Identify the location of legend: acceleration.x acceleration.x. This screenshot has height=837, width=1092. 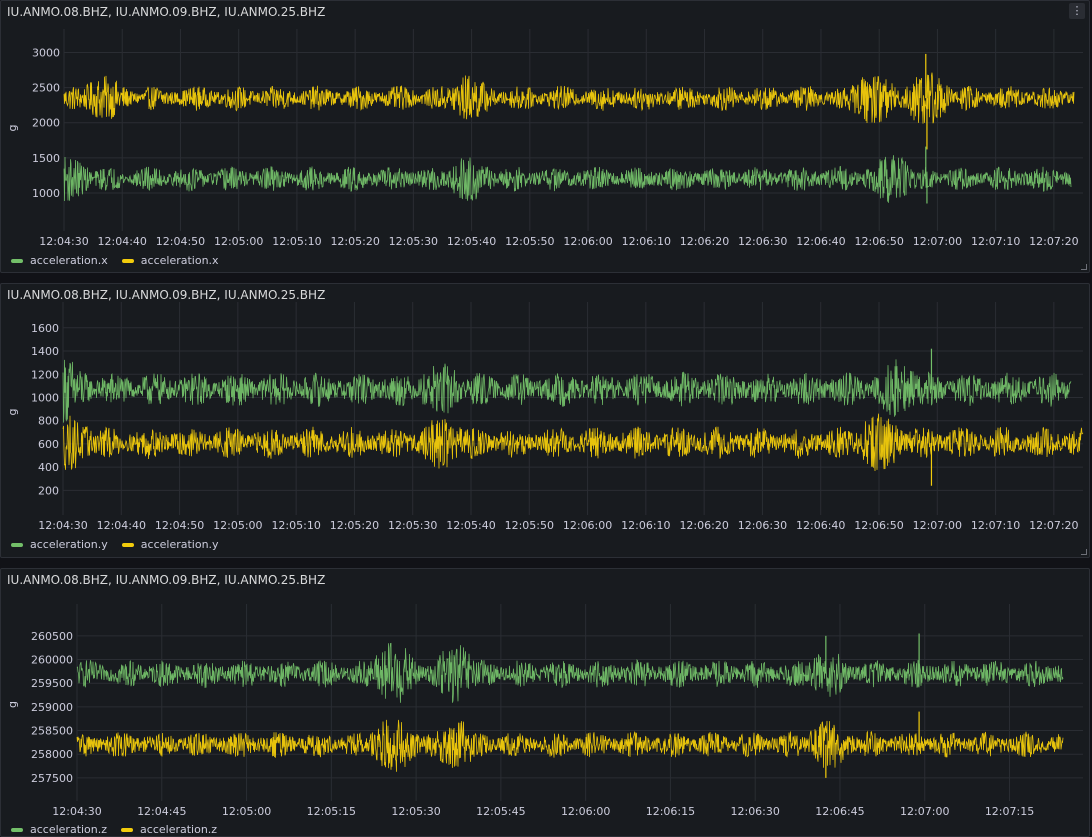
(115, 260).